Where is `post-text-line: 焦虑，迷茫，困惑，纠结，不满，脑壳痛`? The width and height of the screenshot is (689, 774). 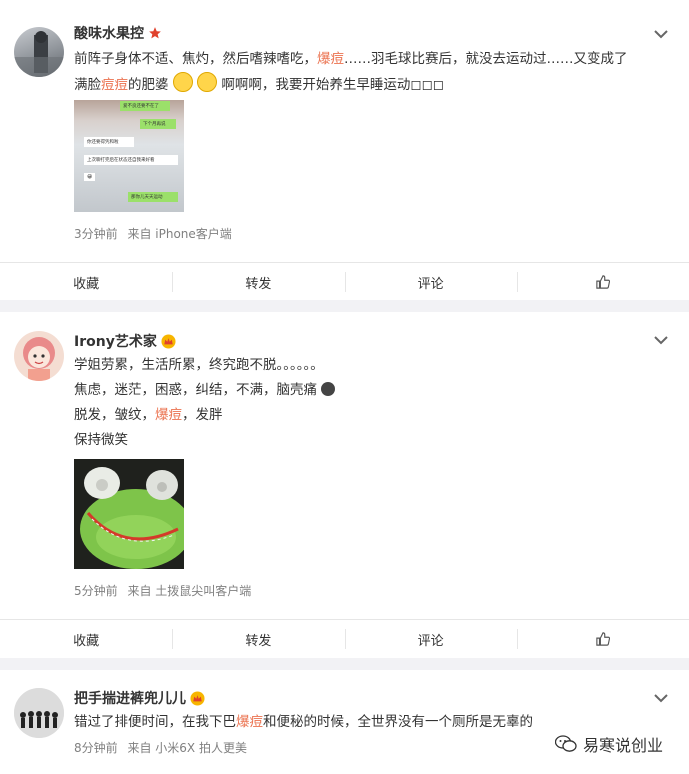 post-text-line: 焦虑，迷茫，困惑，纠结，不满，脑壳痛 is located at coordinates (371, 390).